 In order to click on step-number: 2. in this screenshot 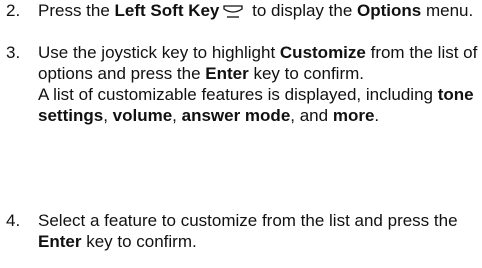, I will do `click(13, 10)`.